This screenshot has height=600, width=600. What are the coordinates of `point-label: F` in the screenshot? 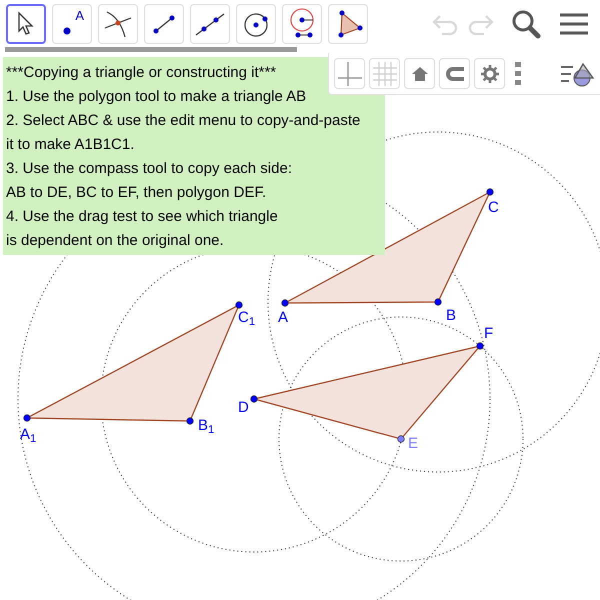 It's located at (489, 333).